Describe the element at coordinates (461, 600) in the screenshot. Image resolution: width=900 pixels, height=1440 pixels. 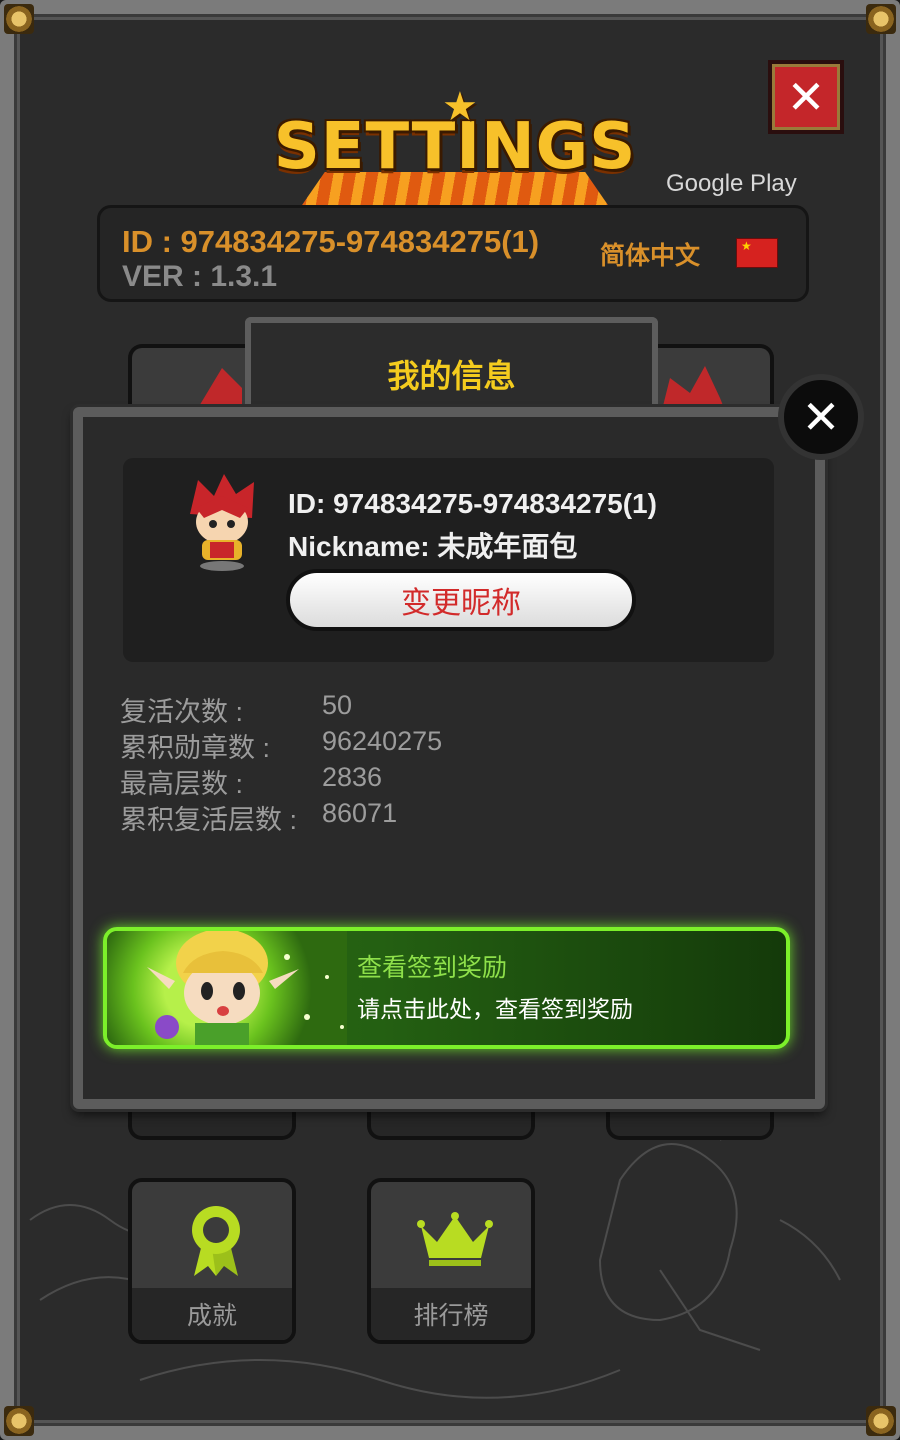
I see `change-nickname-button: 变更昵称` at that location.